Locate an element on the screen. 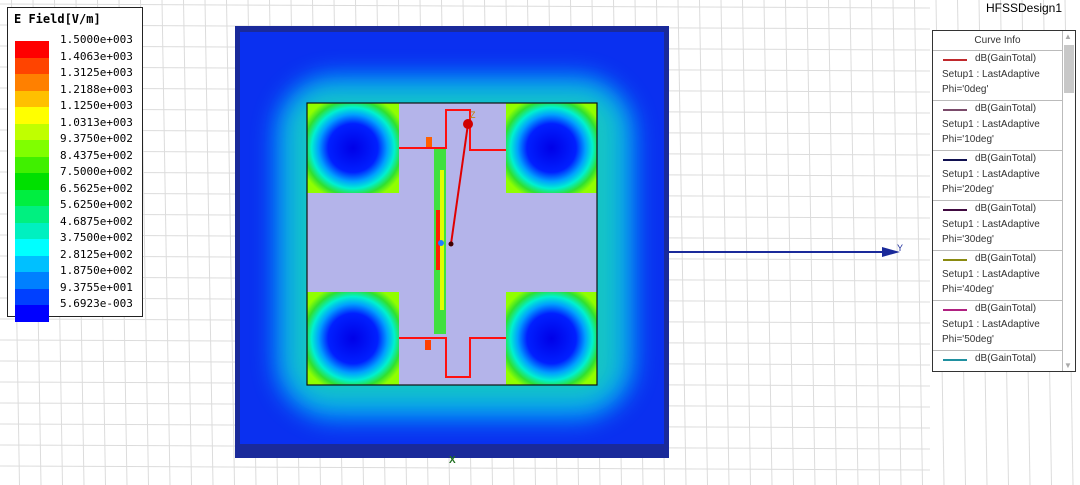 This screenshot has height=485, width=1080. scroll-down-icon: ▼ is located at coordinates (1068, 365).